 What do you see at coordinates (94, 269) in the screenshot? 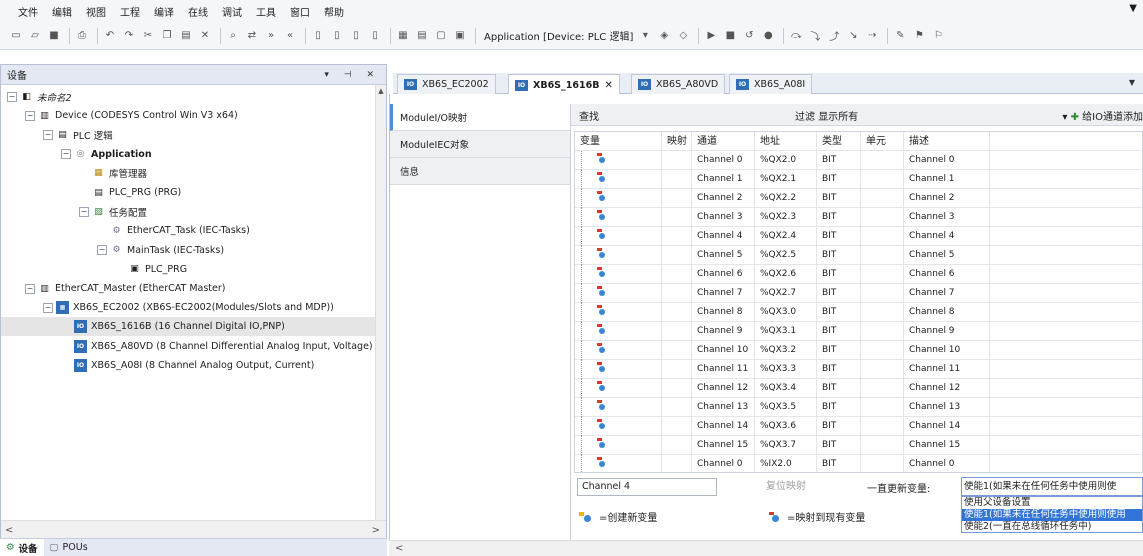
I see `tree-node: ▣ PLC_PRG` at bounding box center [94, 269].